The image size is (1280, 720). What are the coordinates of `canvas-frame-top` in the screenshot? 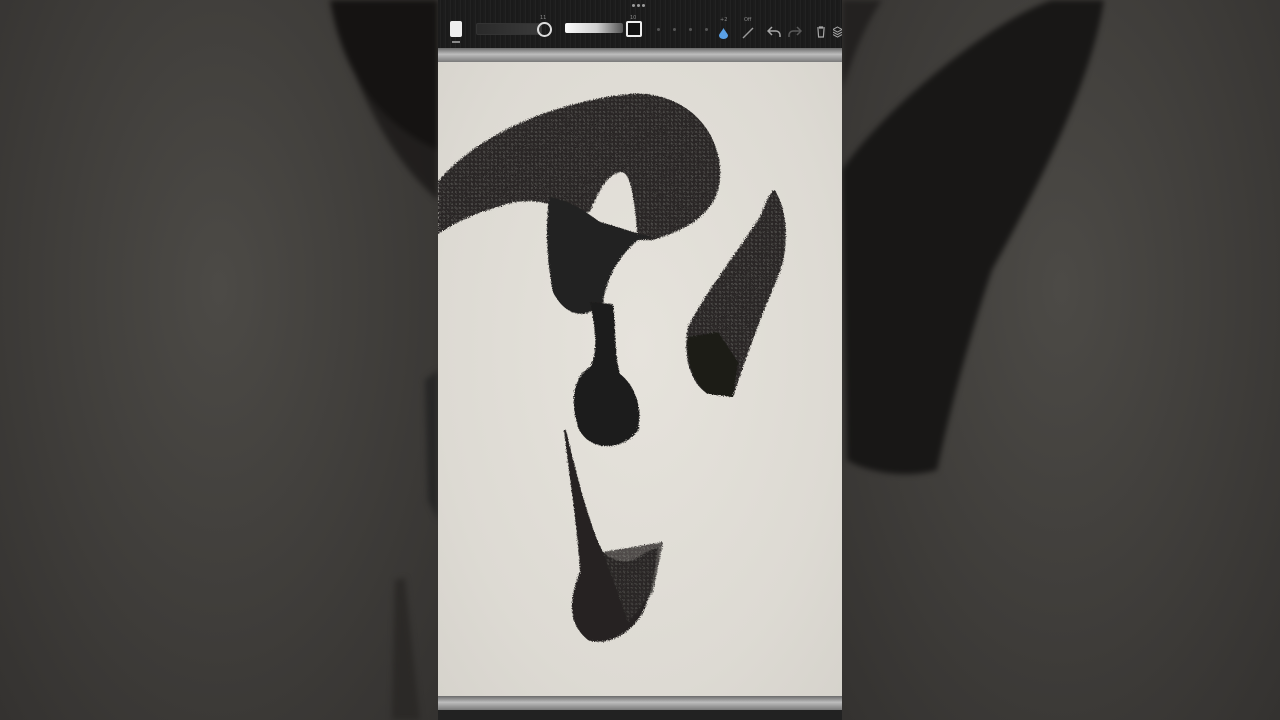 It's located at (640, 55).